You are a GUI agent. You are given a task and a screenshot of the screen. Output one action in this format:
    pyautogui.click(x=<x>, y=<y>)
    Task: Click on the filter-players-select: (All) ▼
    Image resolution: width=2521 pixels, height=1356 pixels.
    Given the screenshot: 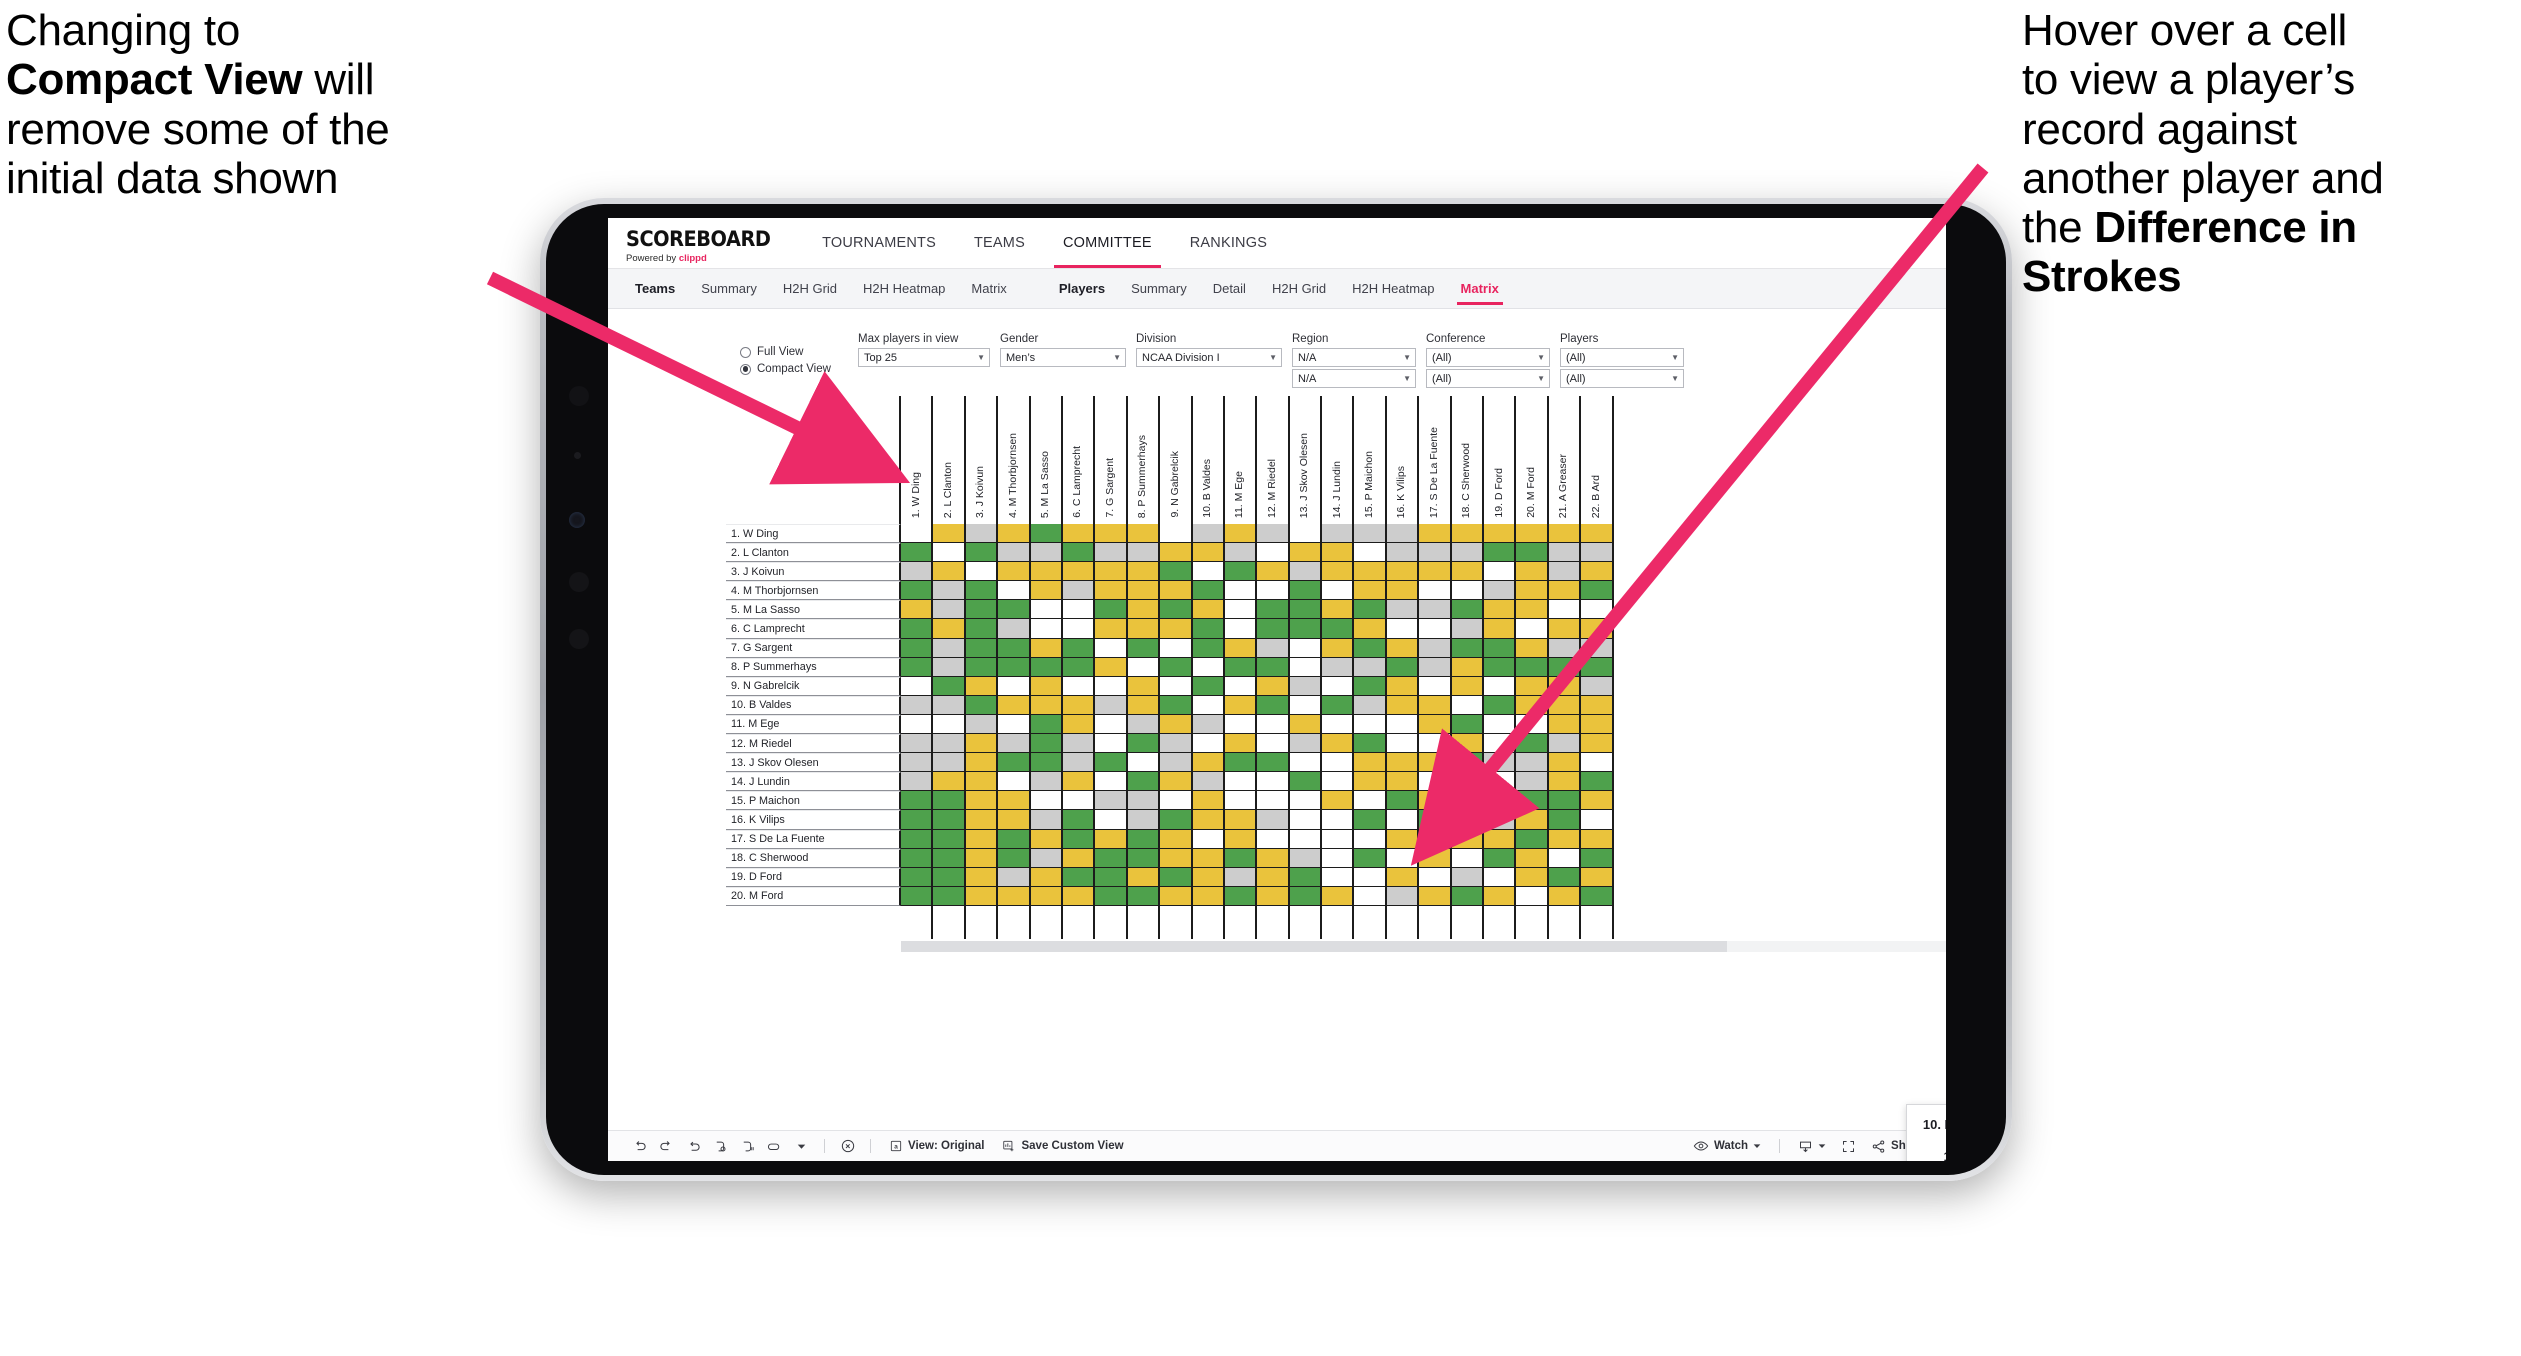 What is the action you would take?
    pyautogui.click(x=1622, y=357)
    